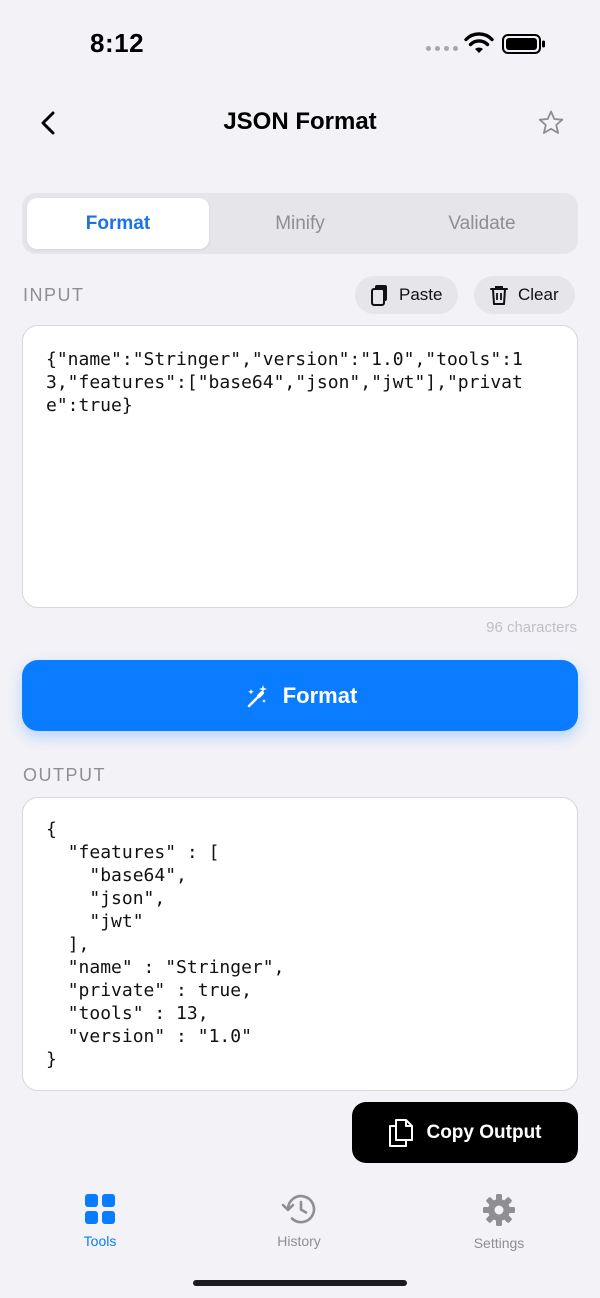 The width and height of the screenshot is (600, 1298). What do you see at coordinates (401, 1132) in the screenshot?
I see `copy-document-icon` at bounding box center [401, 1132].